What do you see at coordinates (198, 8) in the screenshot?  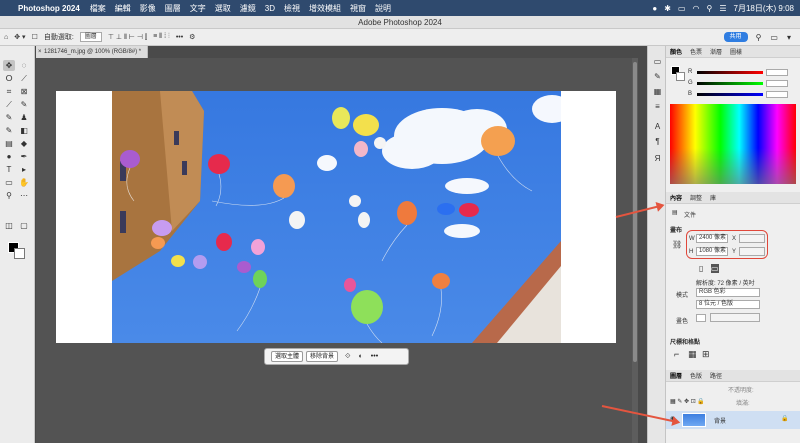 I see `menu-type: 文字` at bounding box center [198, 8].